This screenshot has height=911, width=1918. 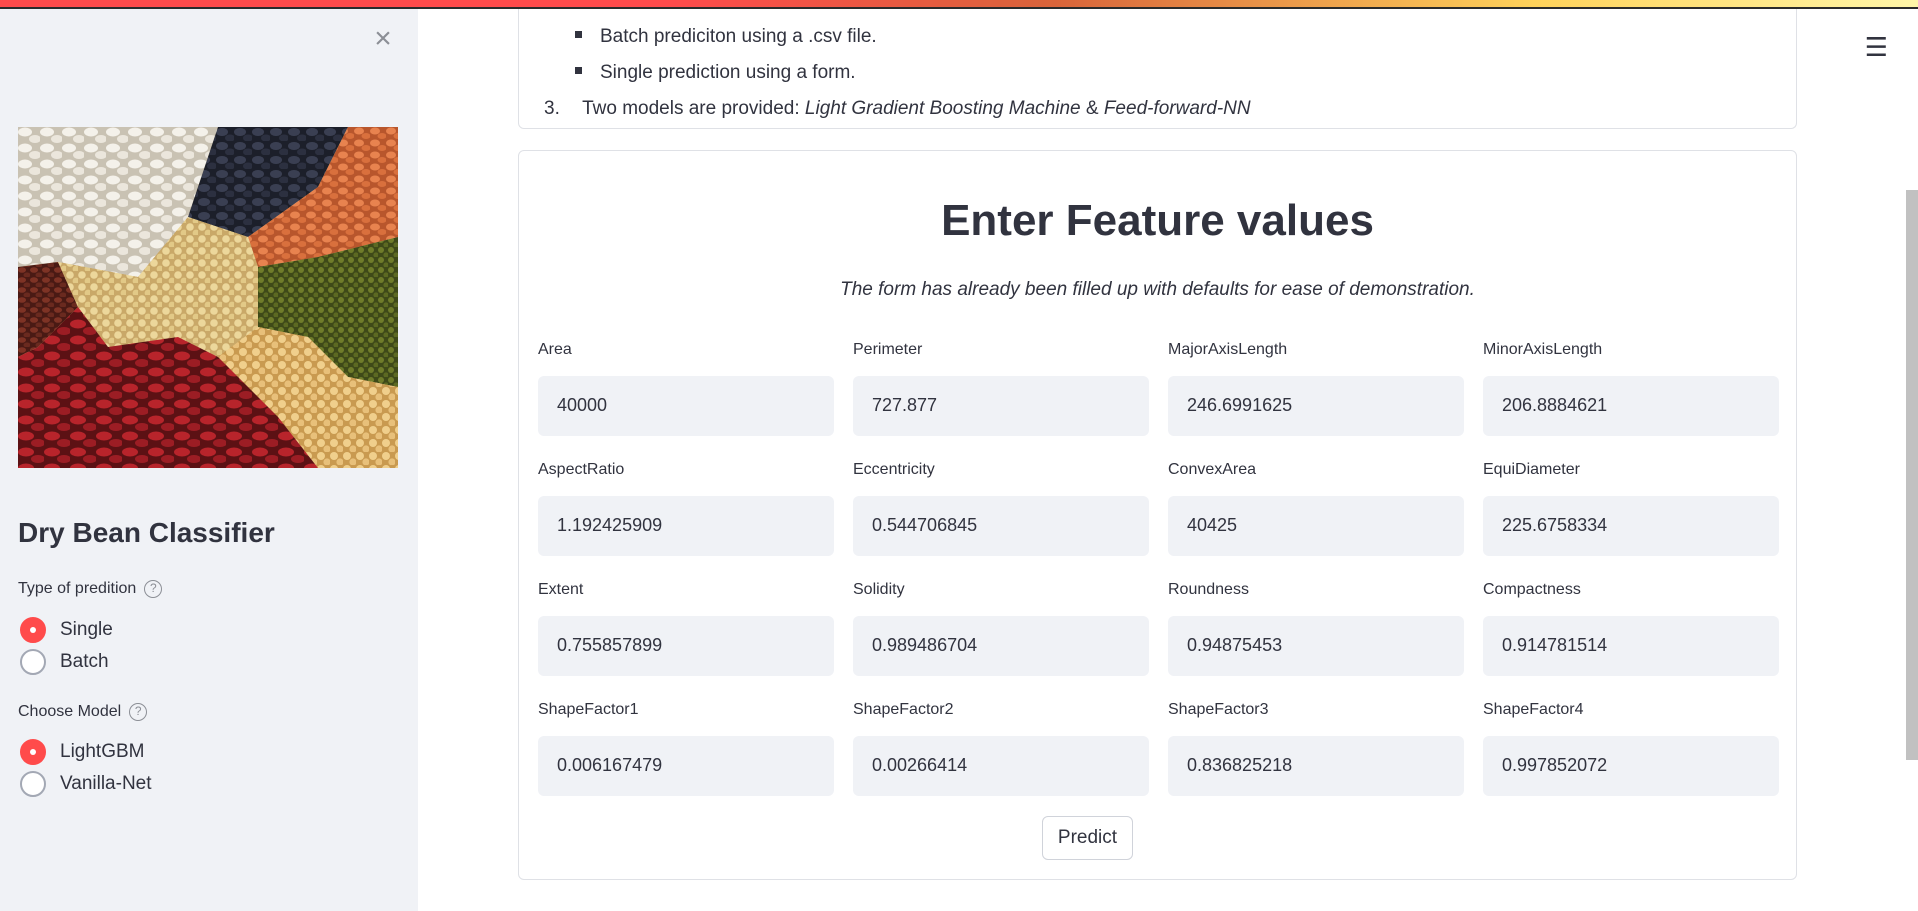 What do you see at coordinates (77, 588) in the screenshot?
I see `prediction-type-label-text: Type of predition` at bounding box center [77, 588].